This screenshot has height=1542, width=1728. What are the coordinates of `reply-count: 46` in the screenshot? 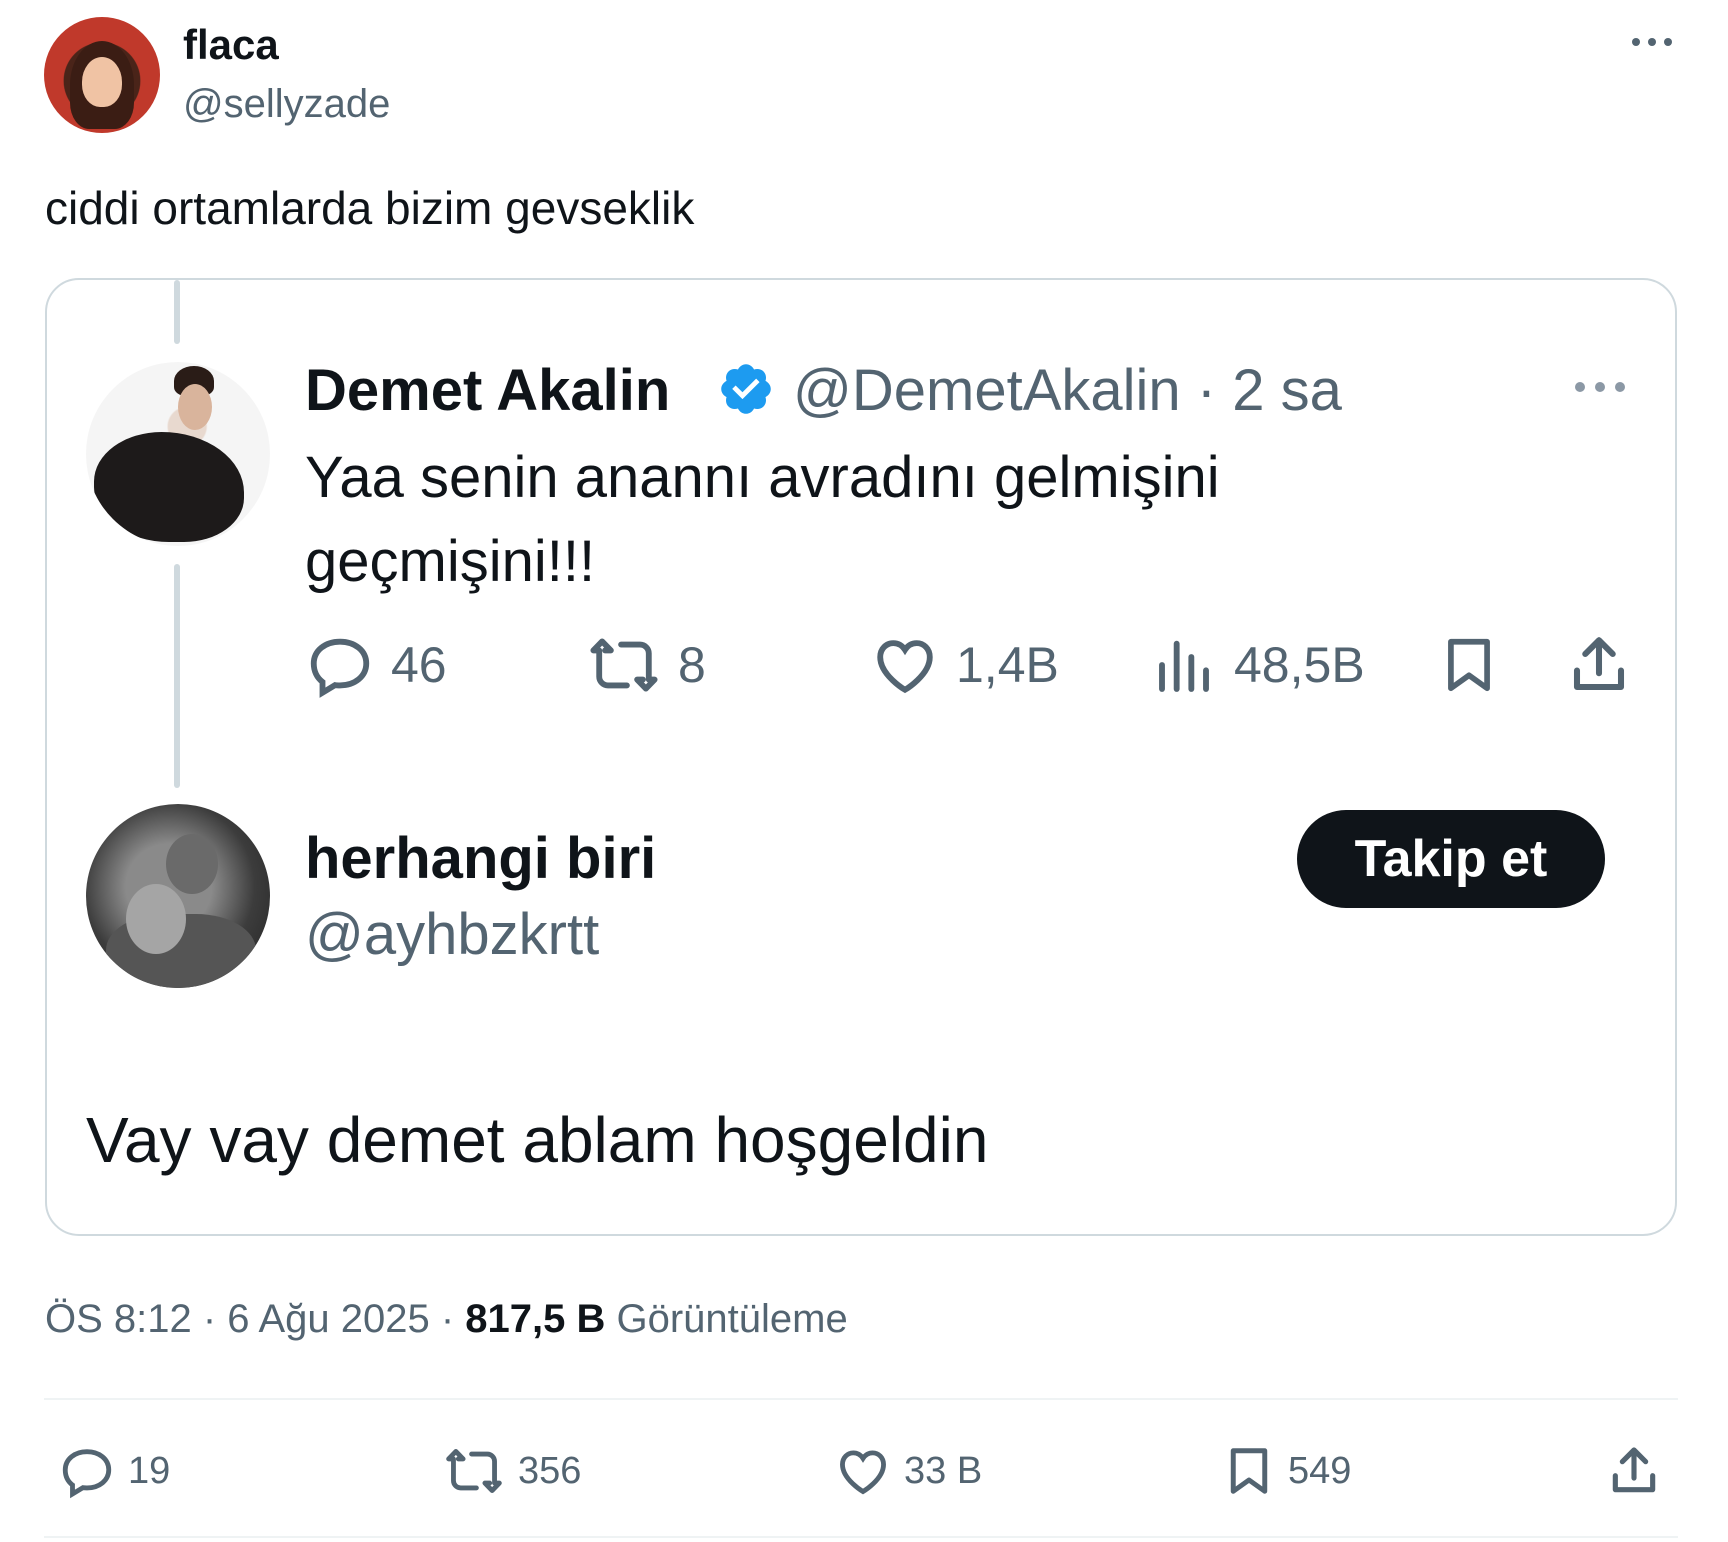 It's located at (419, 665).